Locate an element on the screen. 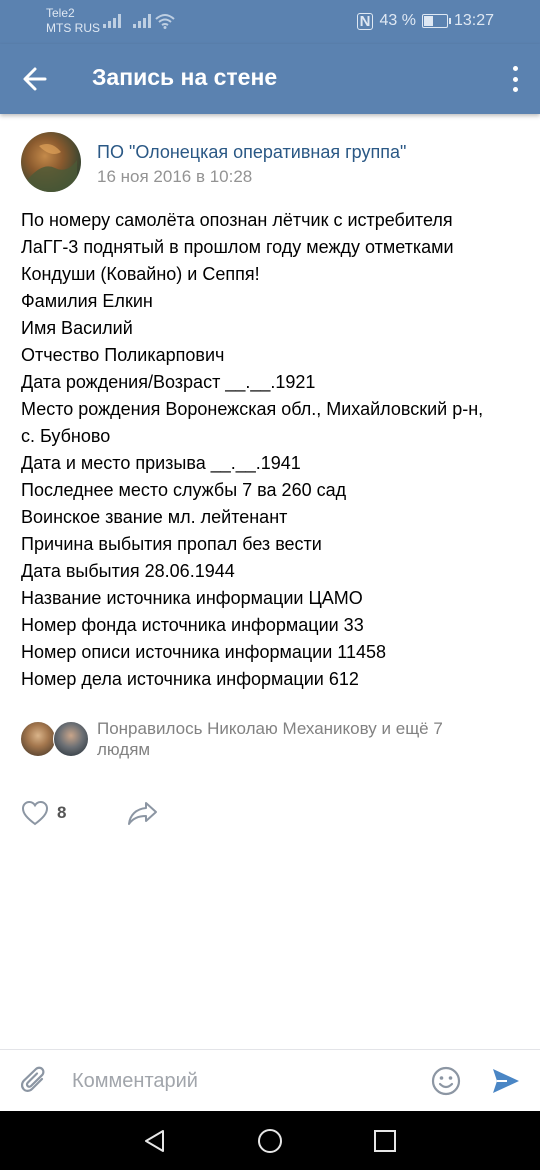 This screenshot has height=1170, width=540. app-bar: Запись на стене is located at coordinates (270, 79).